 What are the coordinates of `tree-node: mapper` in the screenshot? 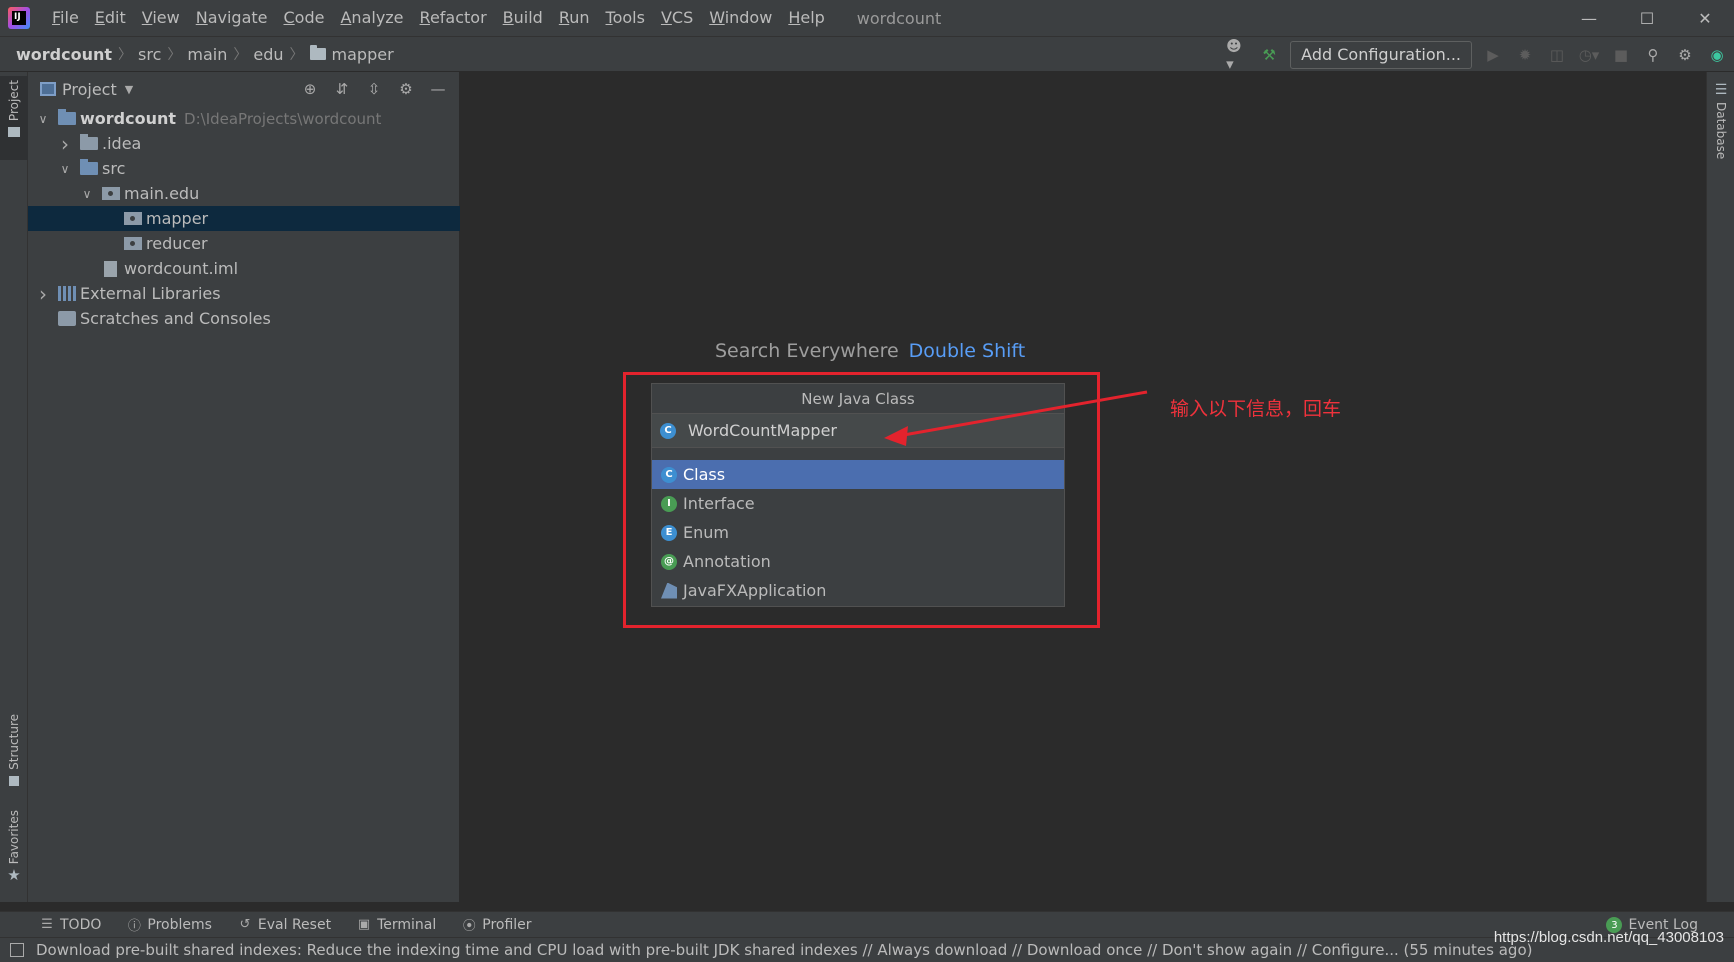 It's located at (244, 218).